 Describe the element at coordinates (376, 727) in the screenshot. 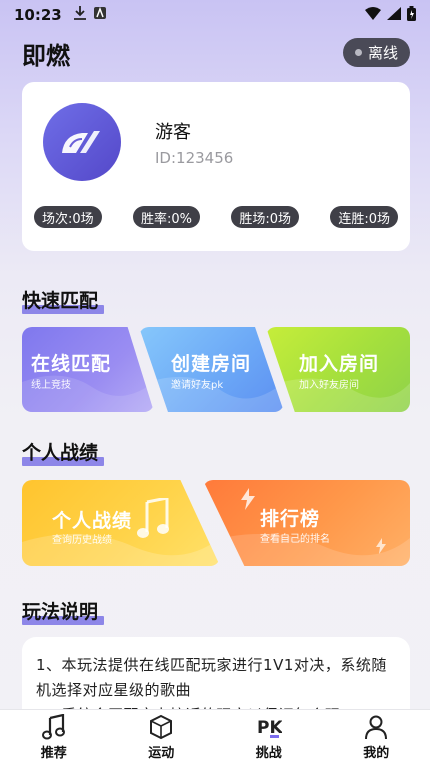

I see `user-icon` at that location.